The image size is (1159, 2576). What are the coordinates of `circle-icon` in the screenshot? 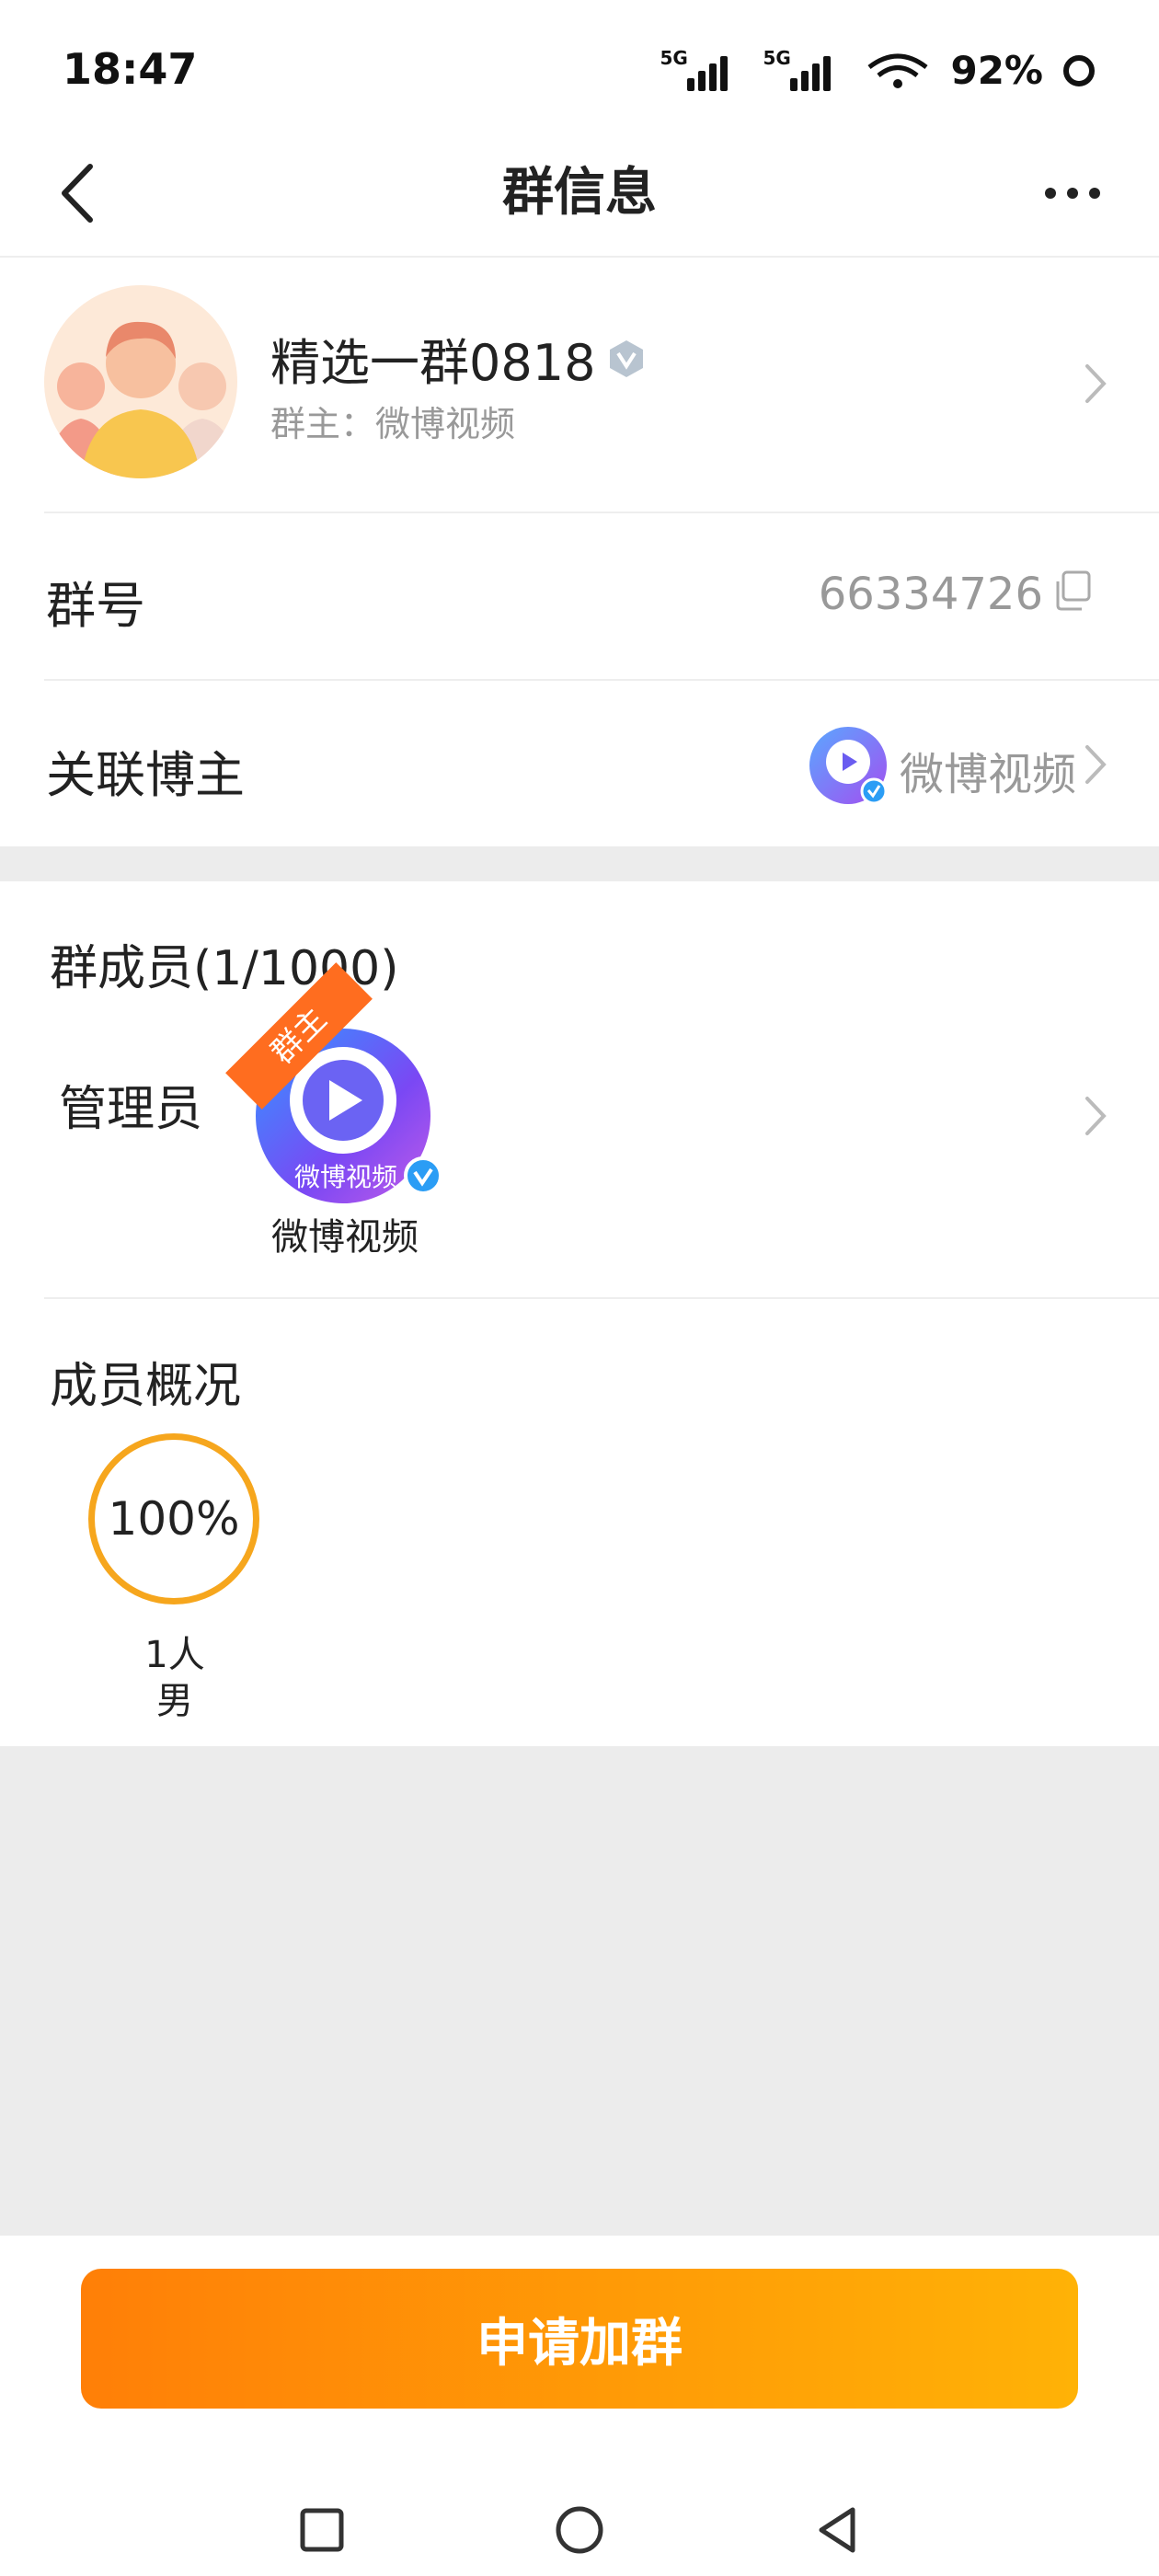 It's located at (579, 2530).